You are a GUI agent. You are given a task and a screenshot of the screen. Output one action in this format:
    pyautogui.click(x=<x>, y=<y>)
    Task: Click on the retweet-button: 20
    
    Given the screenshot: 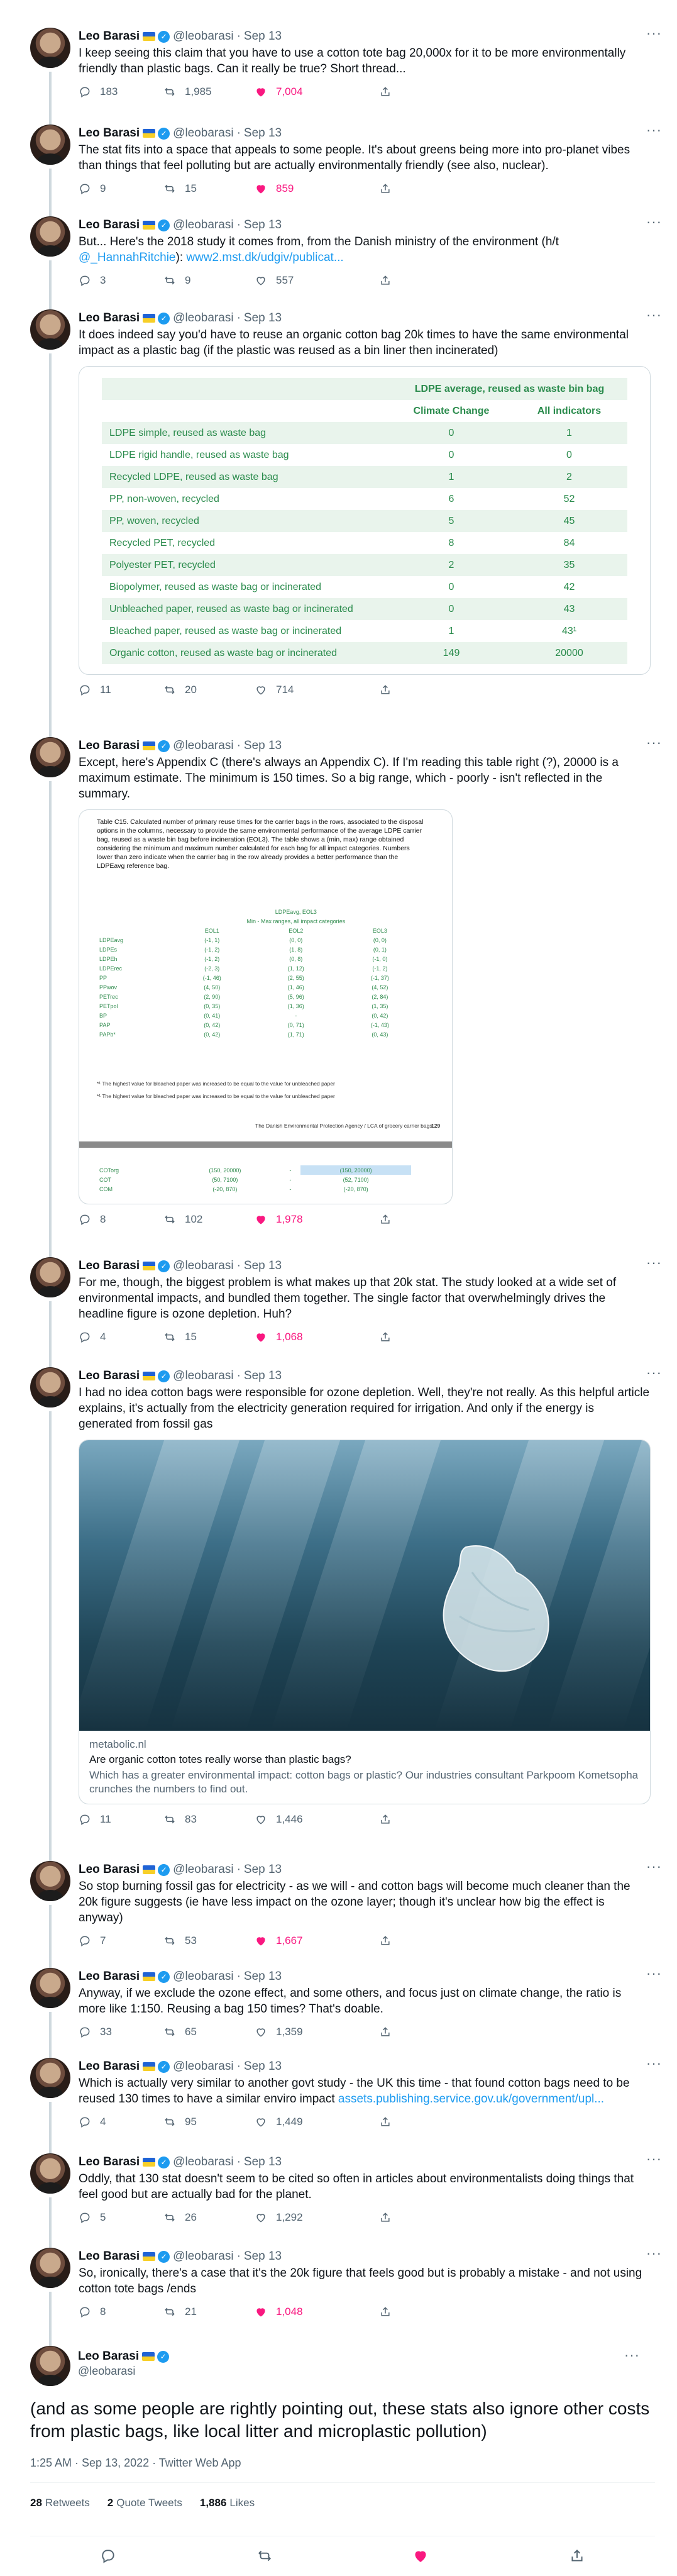 What is the action you would take?
    pyautogui.click(x=209, y=690)
    